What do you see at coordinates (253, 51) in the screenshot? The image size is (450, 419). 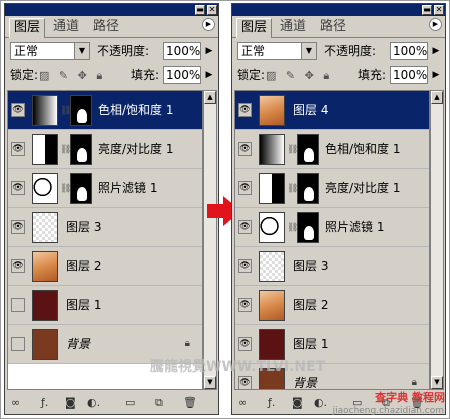 I see `blend-mode-value: 正常` at bounding box center [253, 51].